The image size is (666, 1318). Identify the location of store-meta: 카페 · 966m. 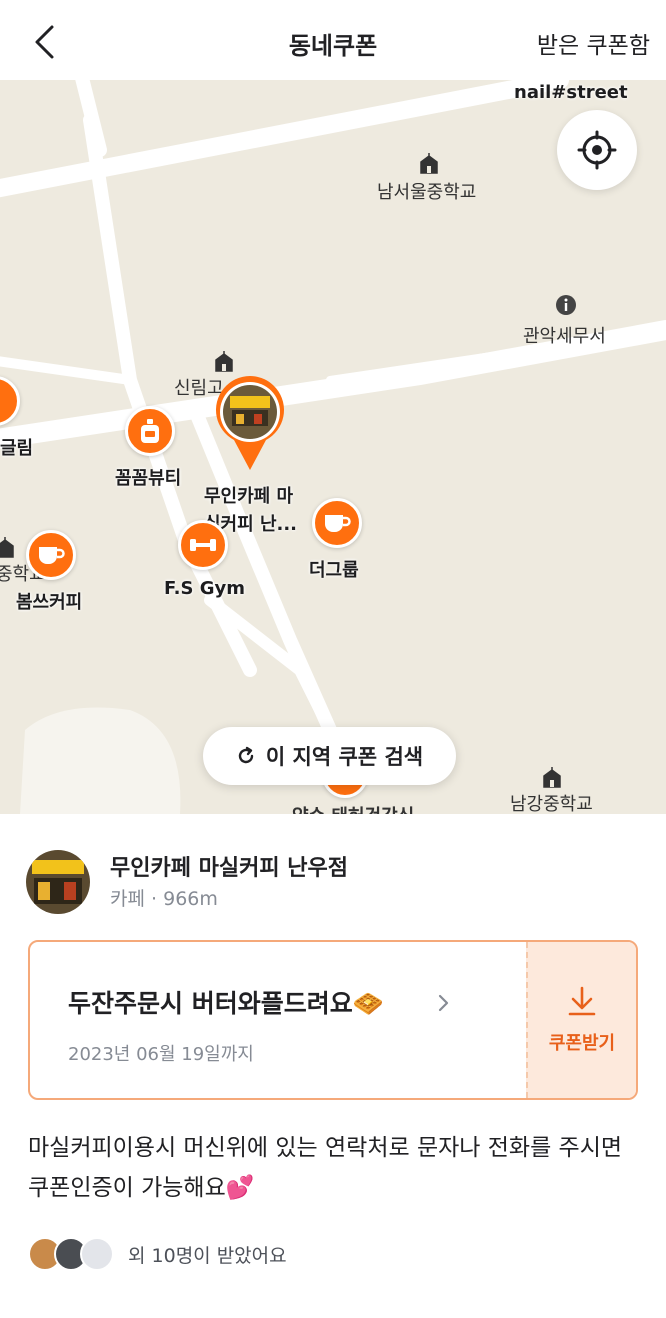
(164, 897).